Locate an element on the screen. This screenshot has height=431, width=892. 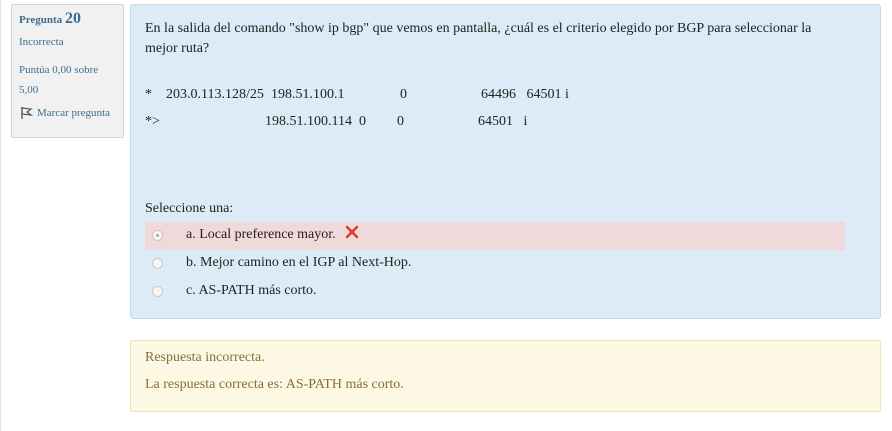
bgp-row2-metric: 0 is located at coordinates (362, 121).